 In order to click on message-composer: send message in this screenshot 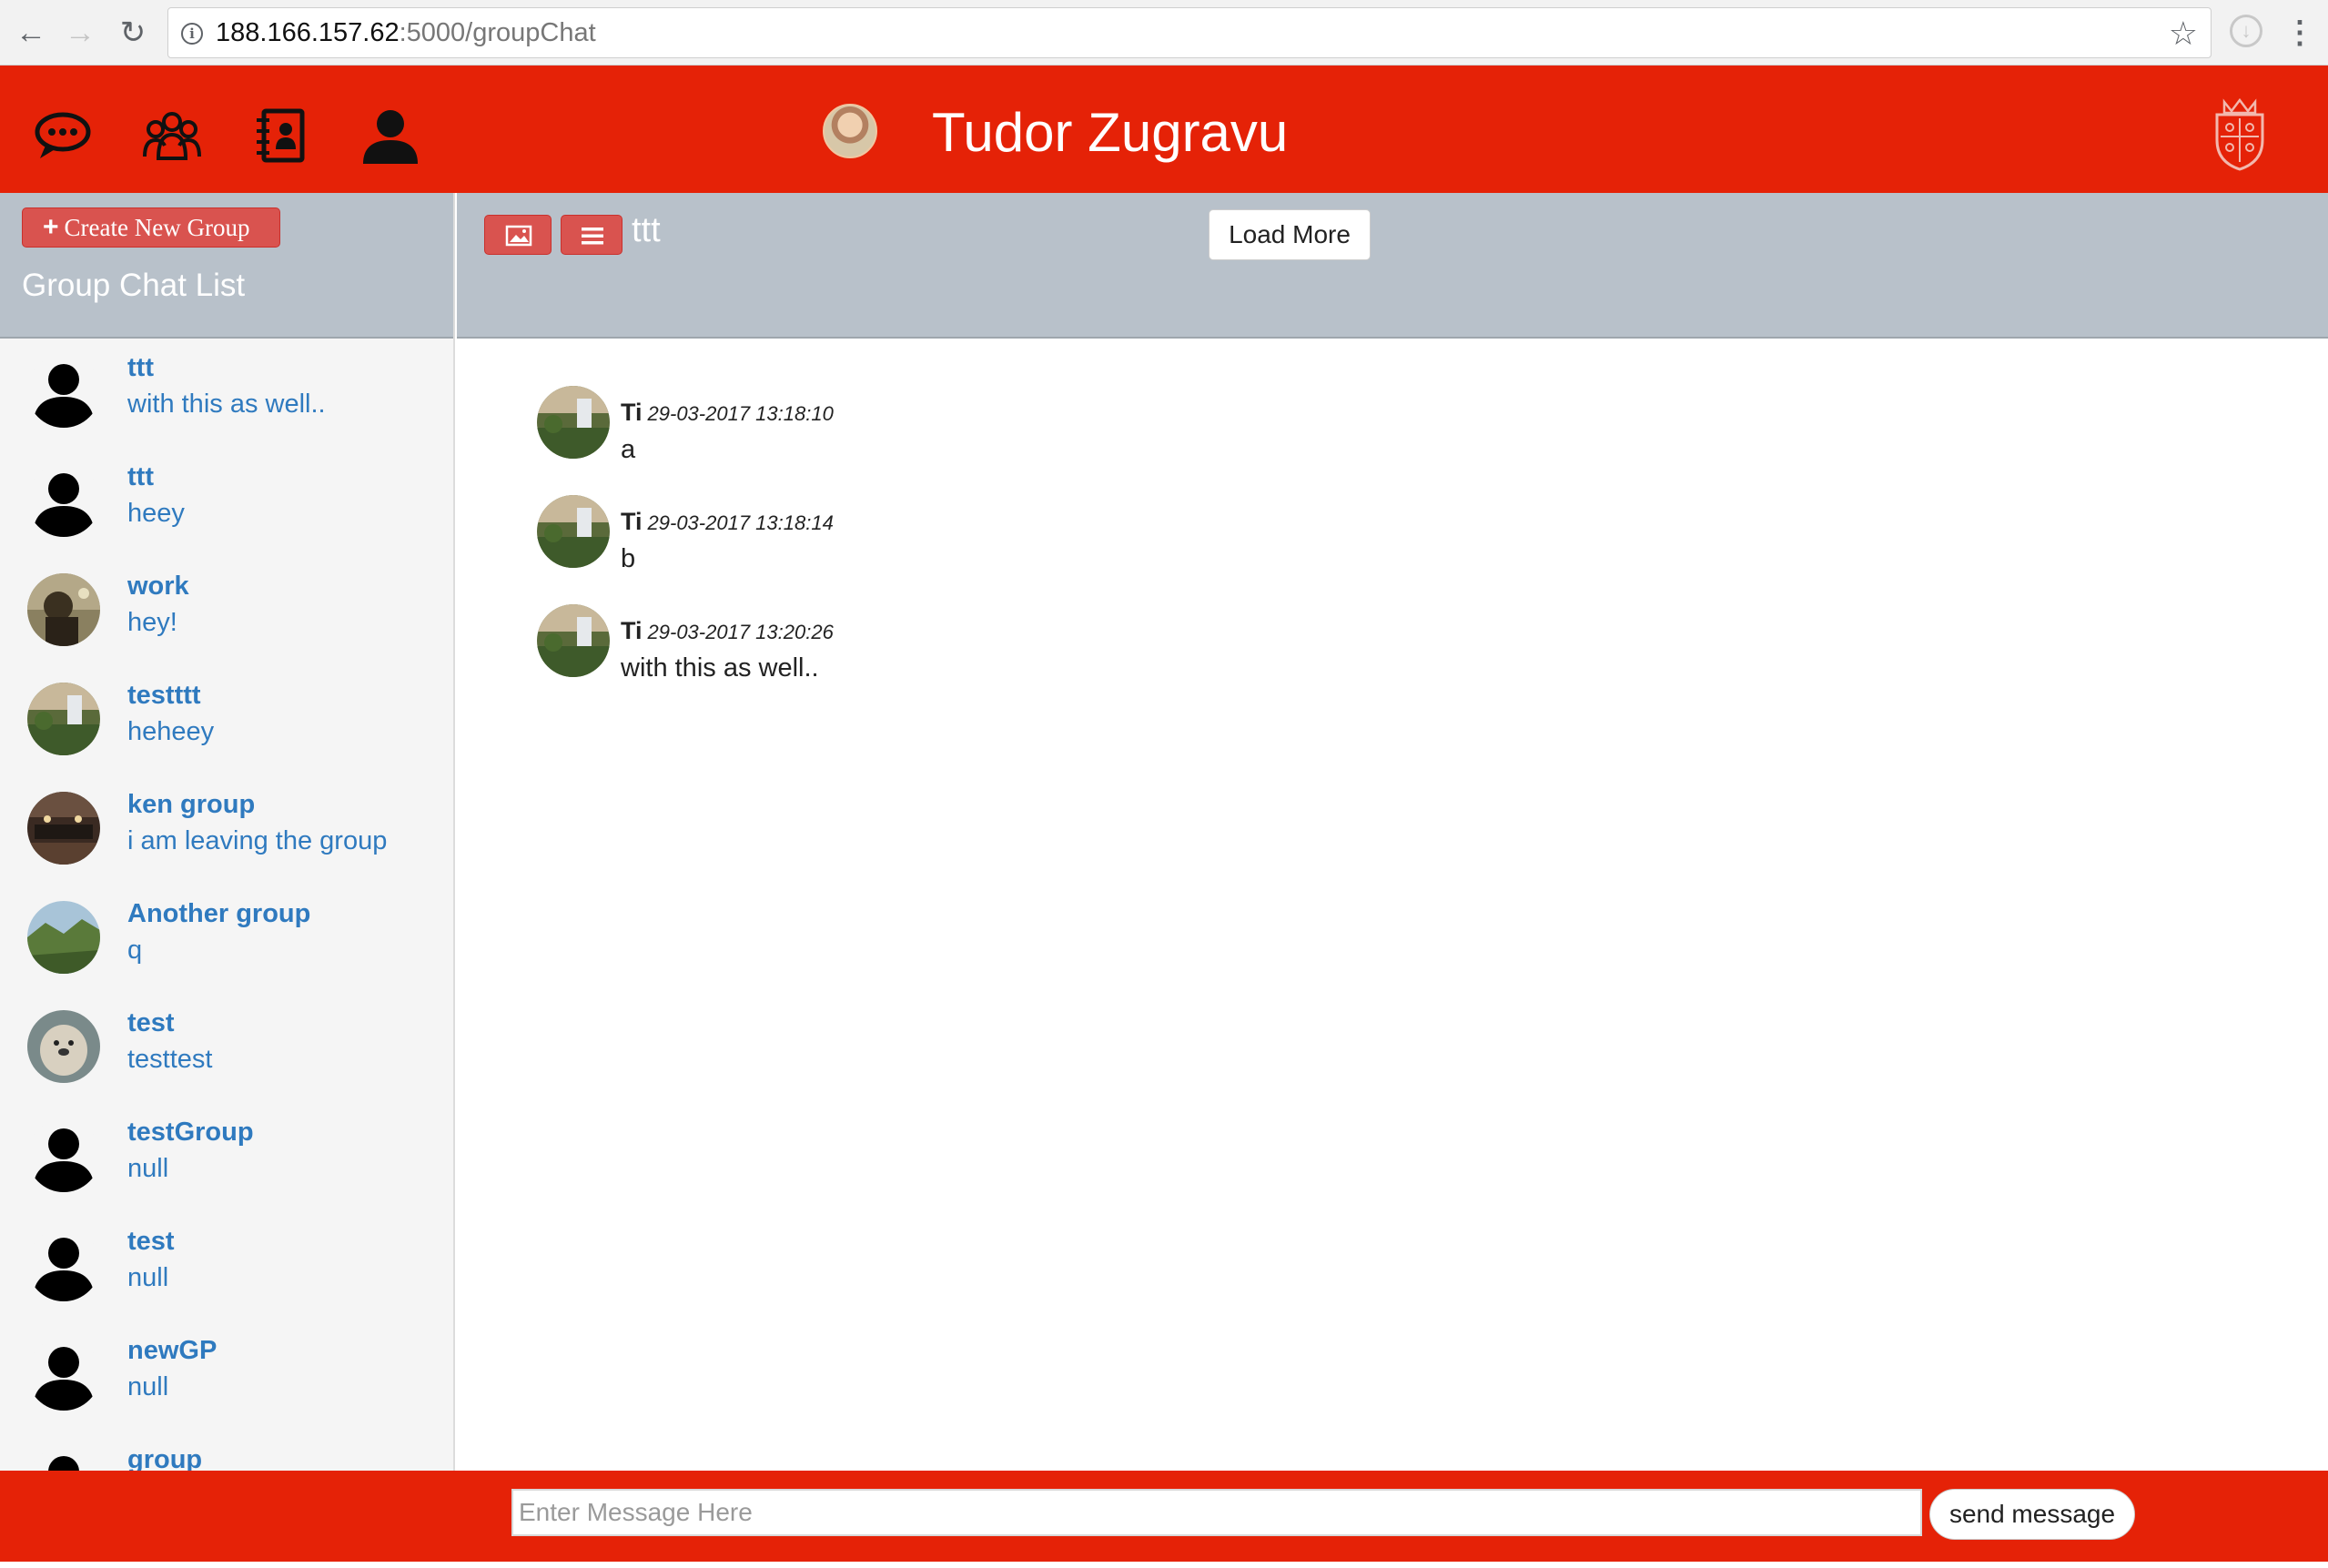, I will do `click(1164, 1519)`.